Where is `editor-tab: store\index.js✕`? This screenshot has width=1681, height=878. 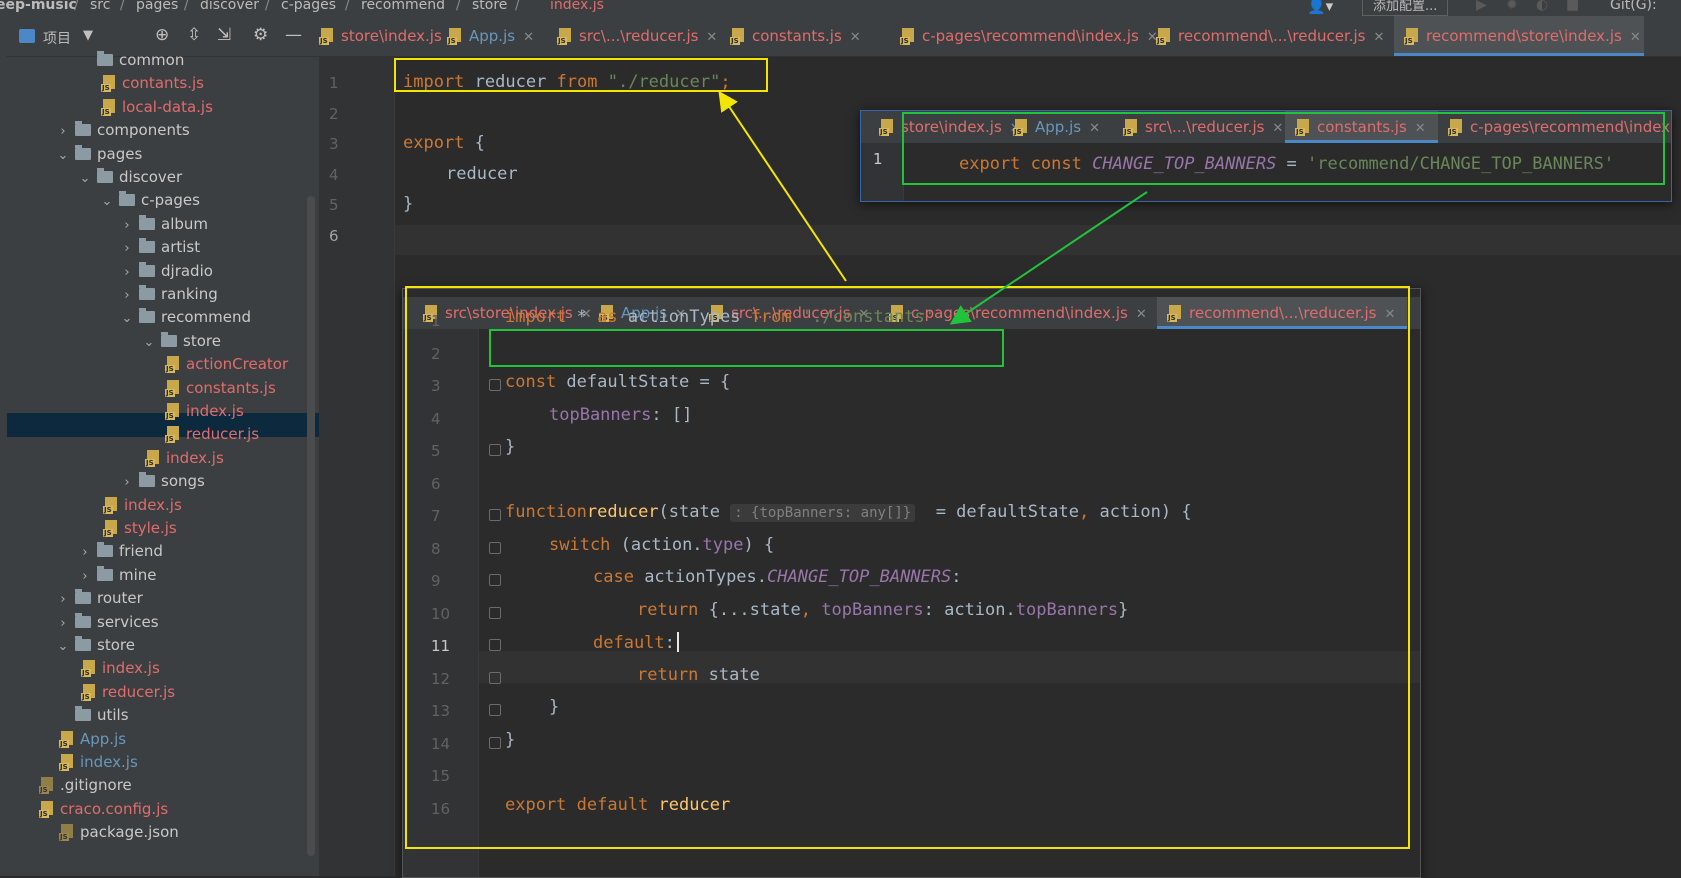
editor-tab: store\index.js✕ is located at coordinates (390, 36).